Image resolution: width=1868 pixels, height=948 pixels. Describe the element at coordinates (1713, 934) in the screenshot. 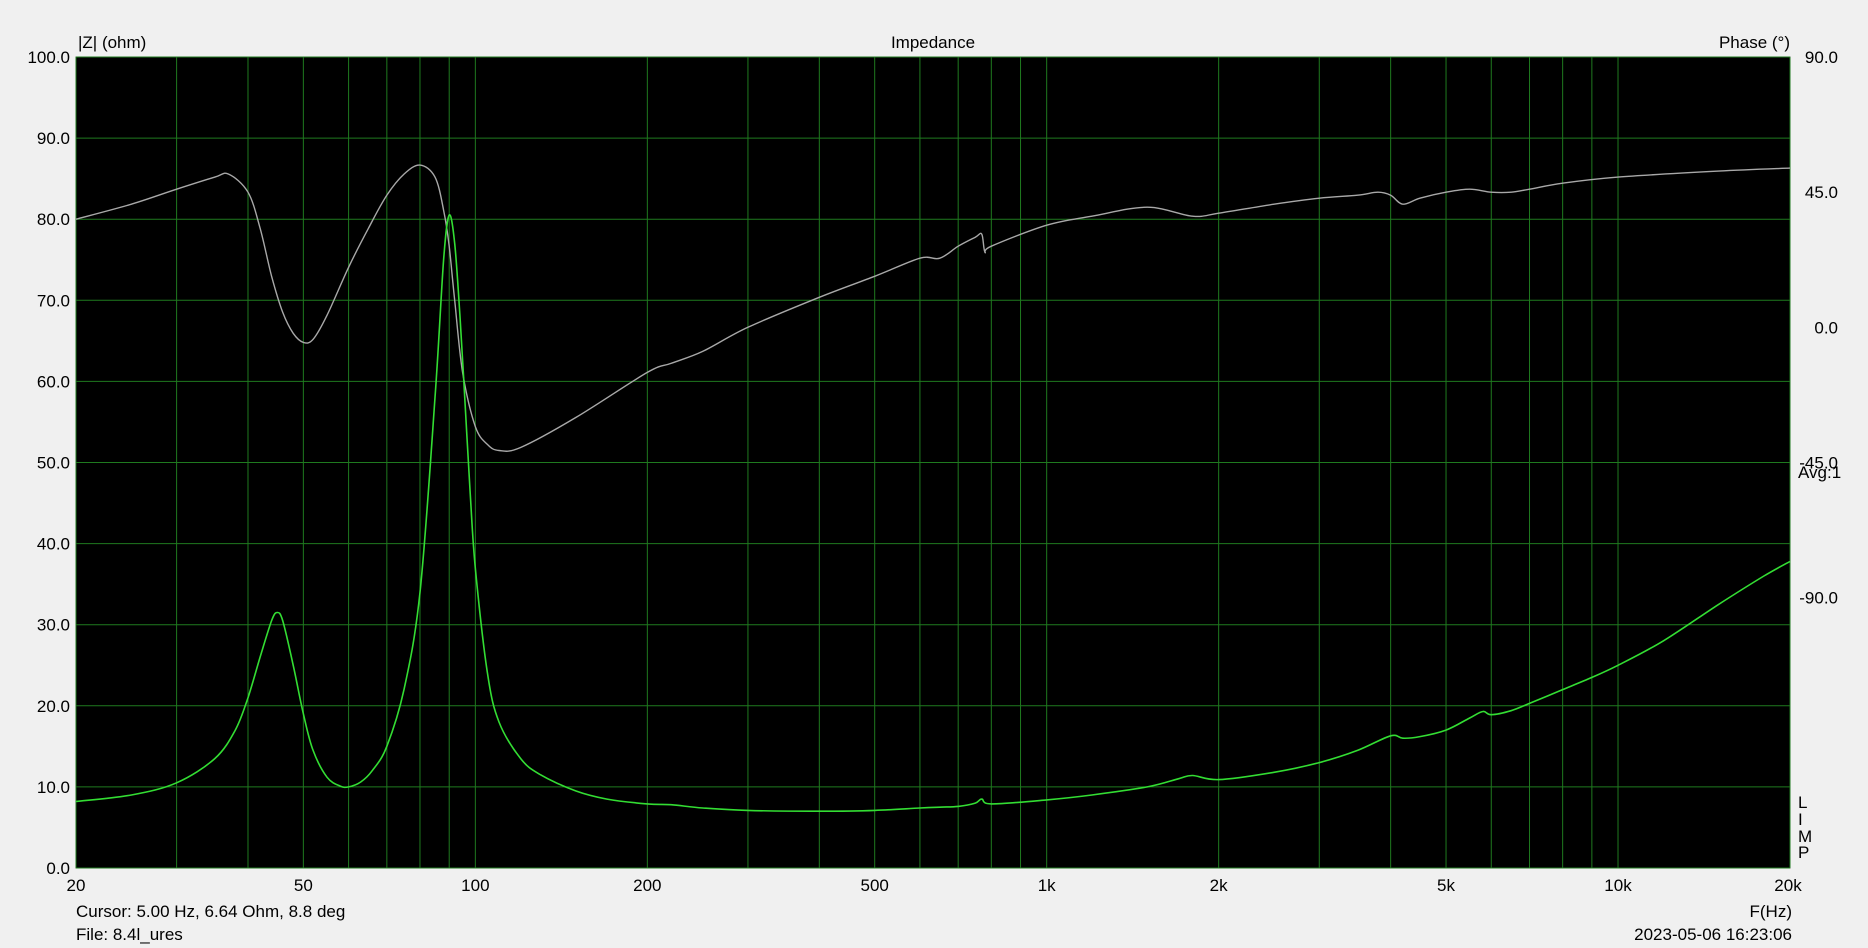

I see `timestamp: 2023-05-06 16:23:06` at that location.